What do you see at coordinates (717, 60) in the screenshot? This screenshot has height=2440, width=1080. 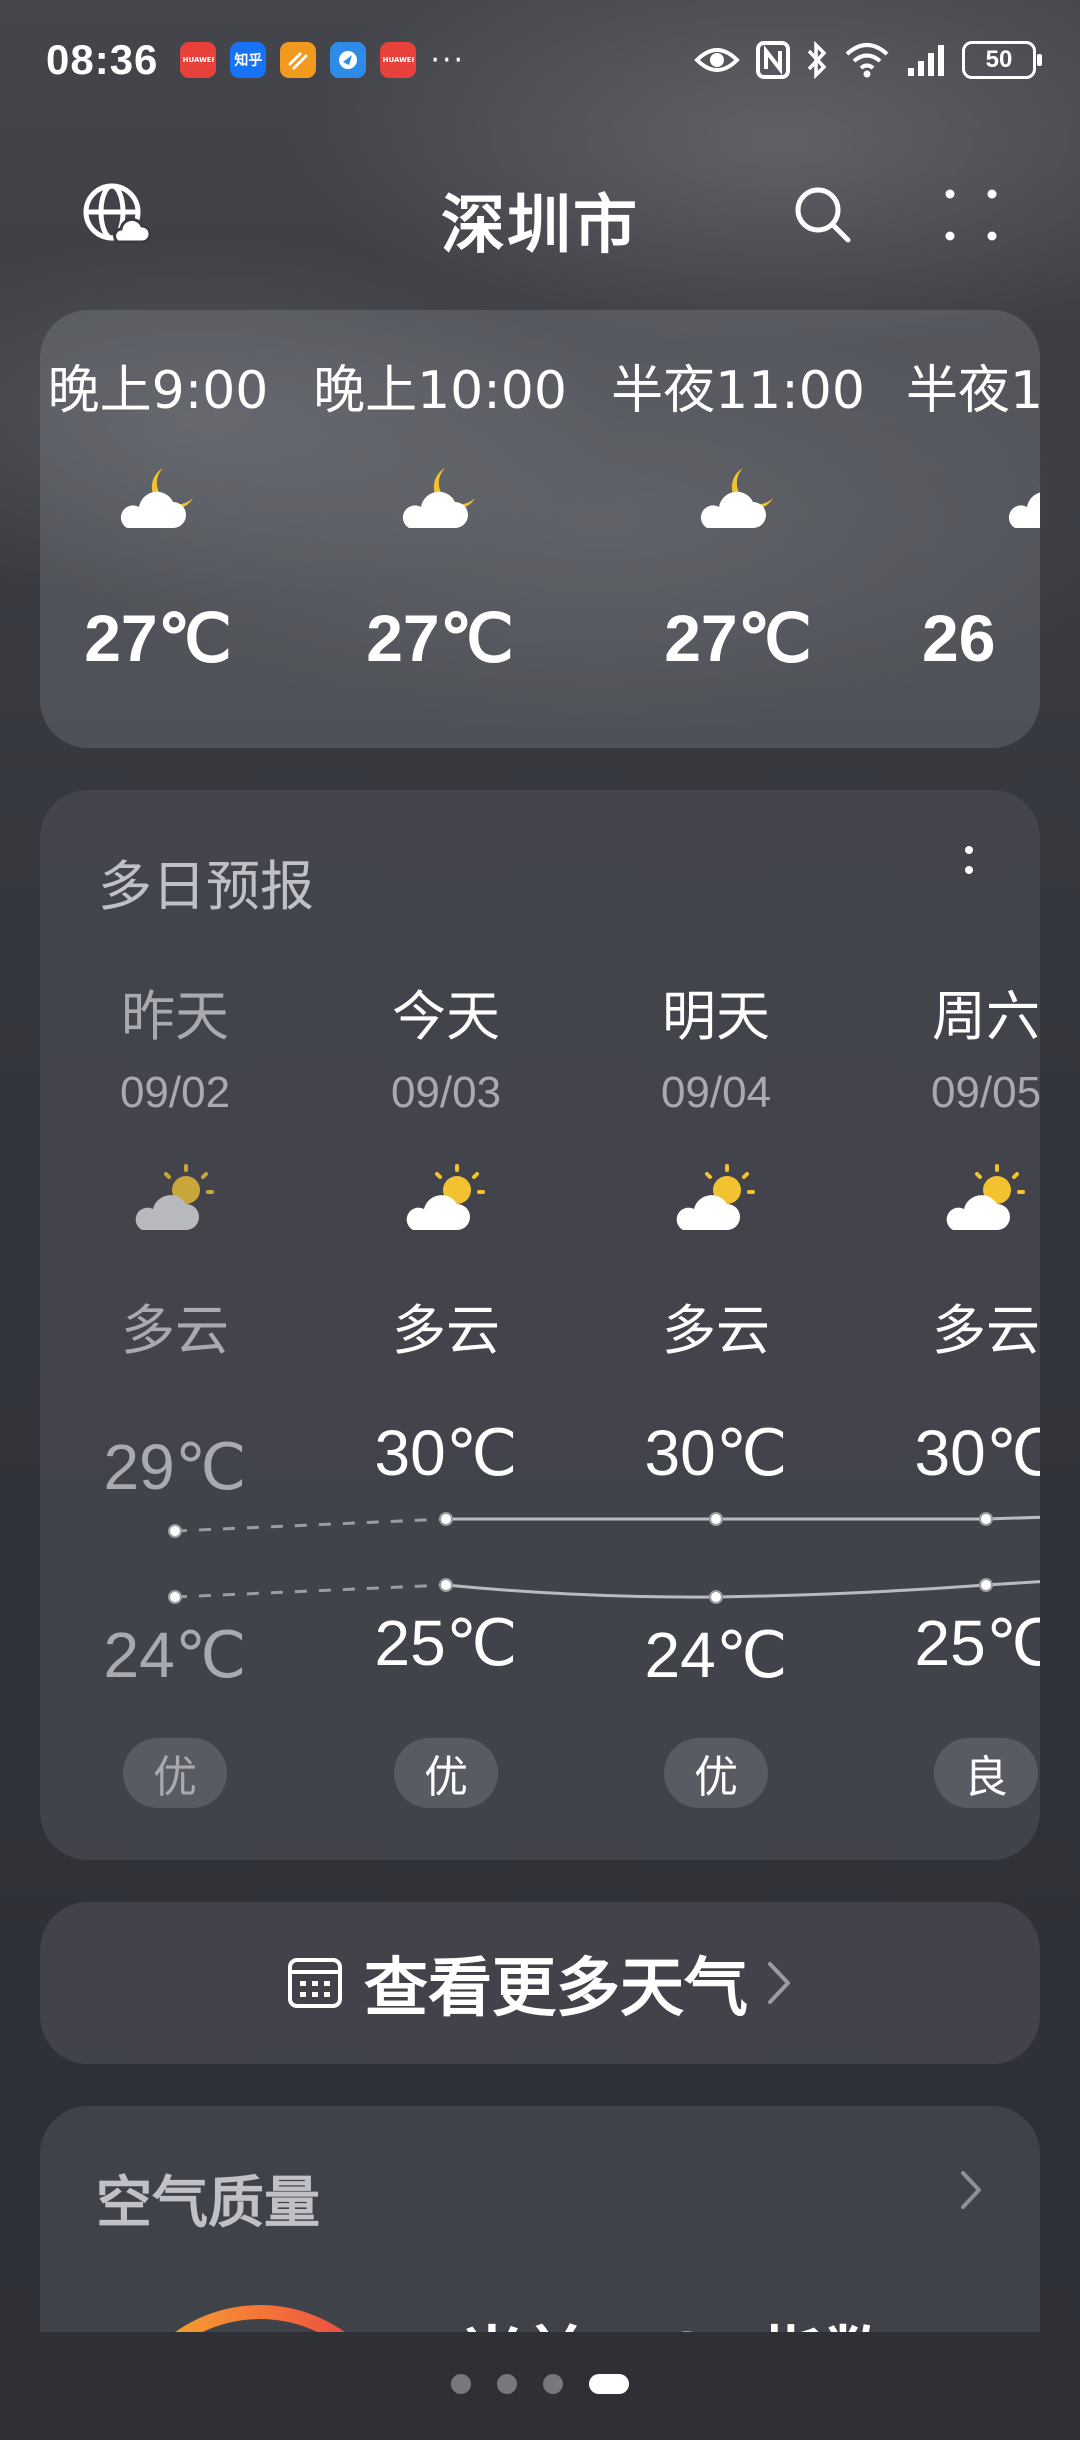 I see `eye-icon` at bounding box center [717, 60].